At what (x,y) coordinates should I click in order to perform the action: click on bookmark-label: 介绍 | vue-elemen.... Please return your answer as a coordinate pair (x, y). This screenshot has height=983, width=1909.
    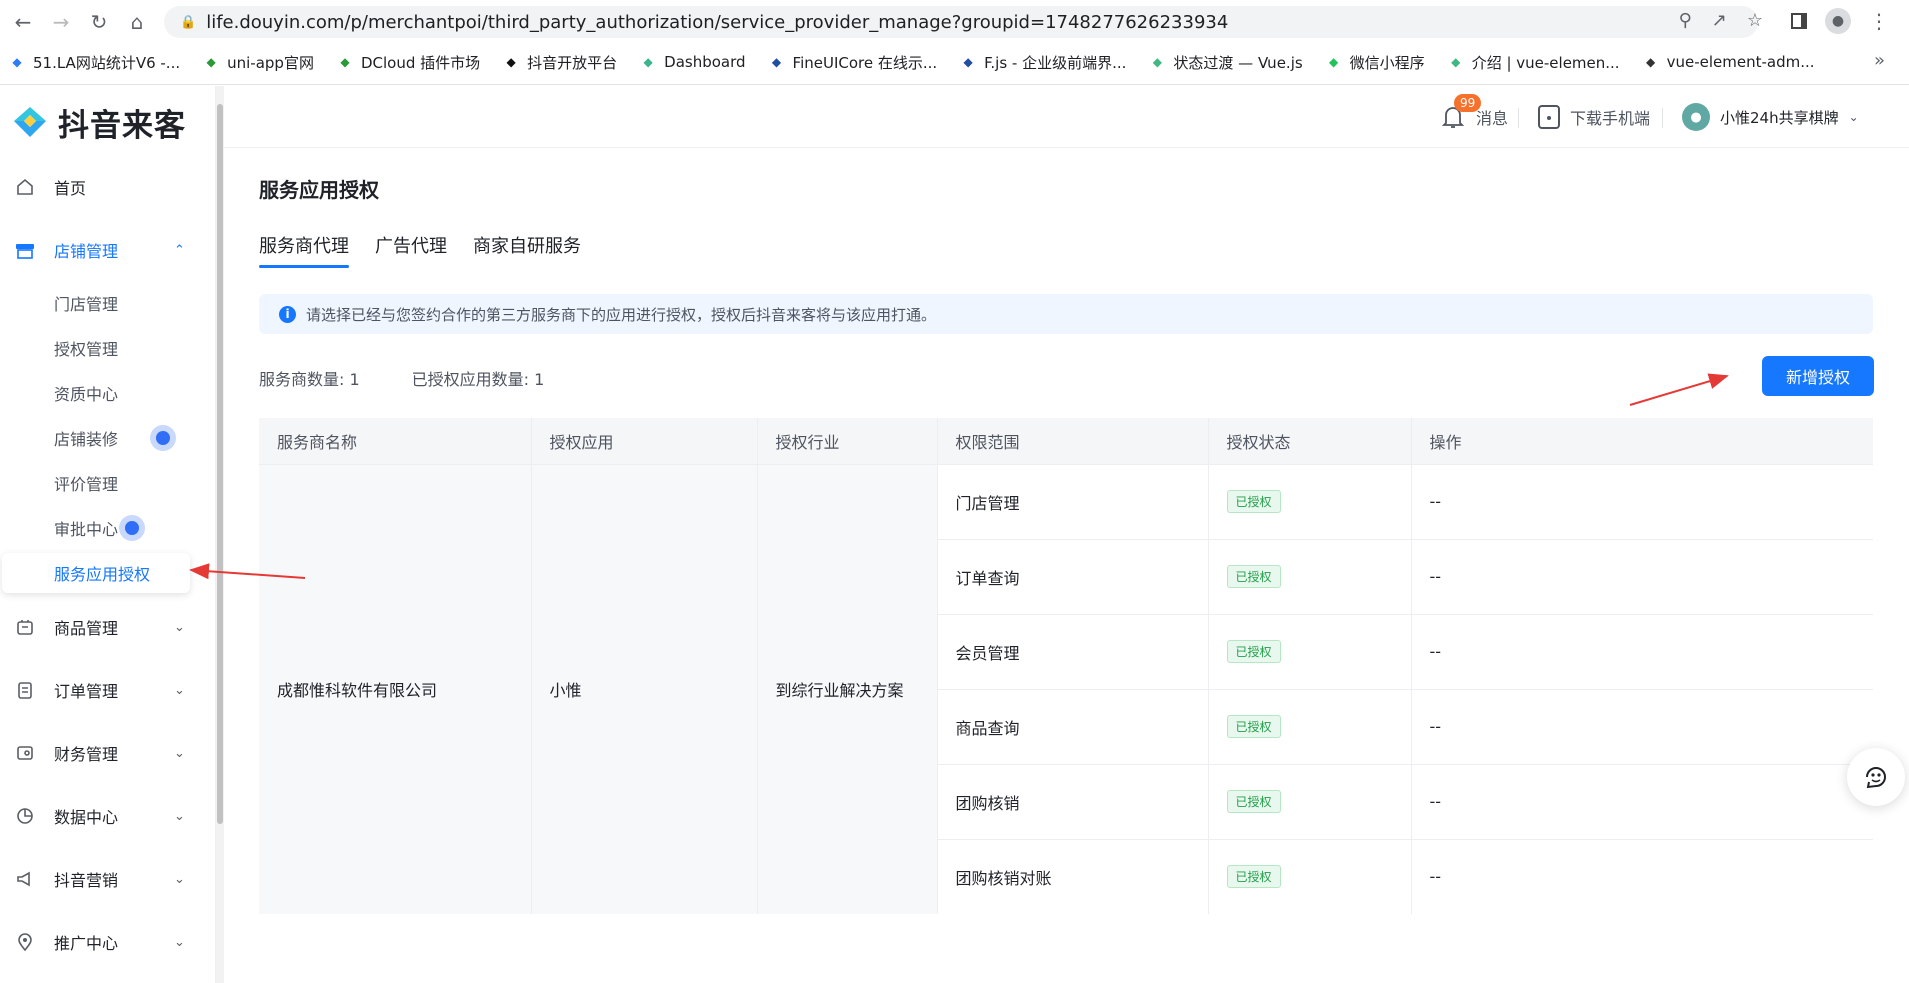
    Looking at the image, I should click on (1545, 62).